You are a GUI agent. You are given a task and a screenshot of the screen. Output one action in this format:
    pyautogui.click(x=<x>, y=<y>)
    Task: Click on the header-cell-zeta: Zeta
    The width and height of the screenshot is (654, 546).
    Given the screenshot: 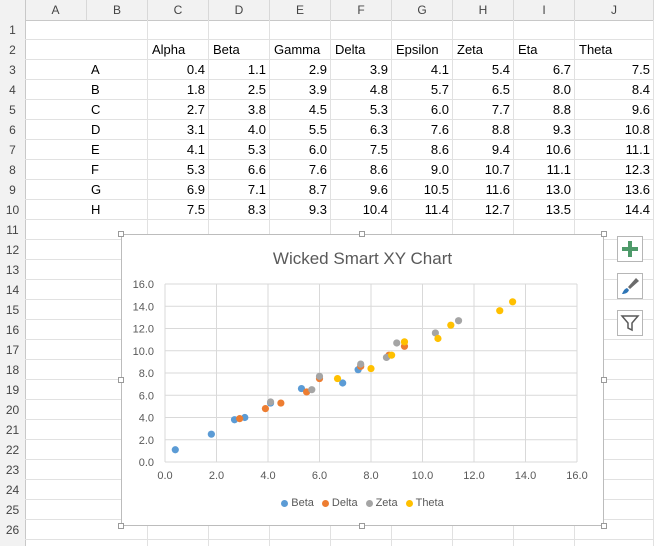 What is the action you would take?
    pyautogui.click(x=483, y=50)
    